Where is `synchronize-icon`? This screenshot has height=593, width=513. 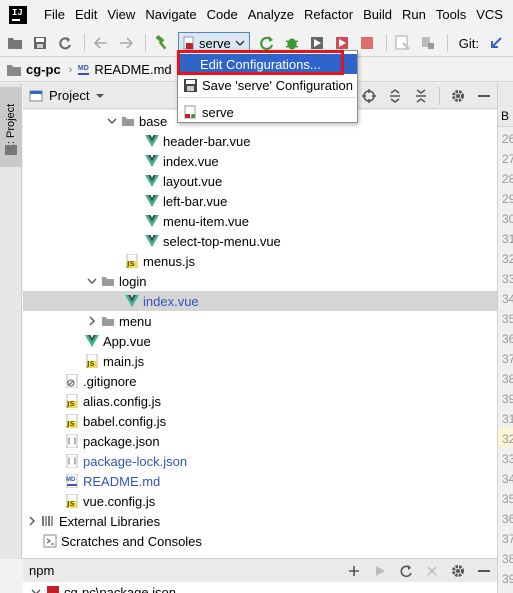 synchronize-icon is located at coordinates (65, 43).